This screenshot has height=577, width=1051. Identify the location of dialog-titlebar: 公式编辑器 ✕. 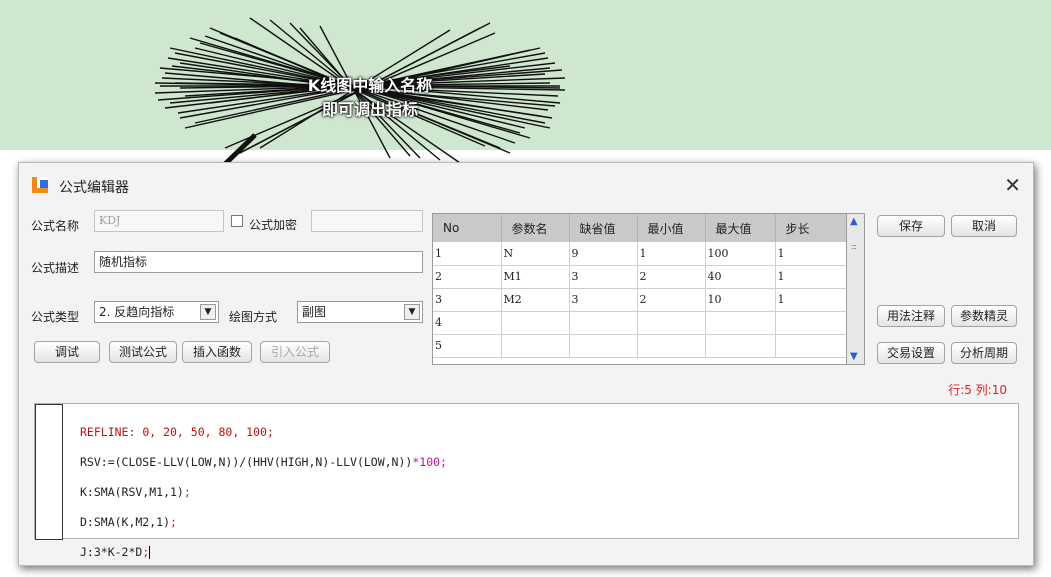
(526, 185).